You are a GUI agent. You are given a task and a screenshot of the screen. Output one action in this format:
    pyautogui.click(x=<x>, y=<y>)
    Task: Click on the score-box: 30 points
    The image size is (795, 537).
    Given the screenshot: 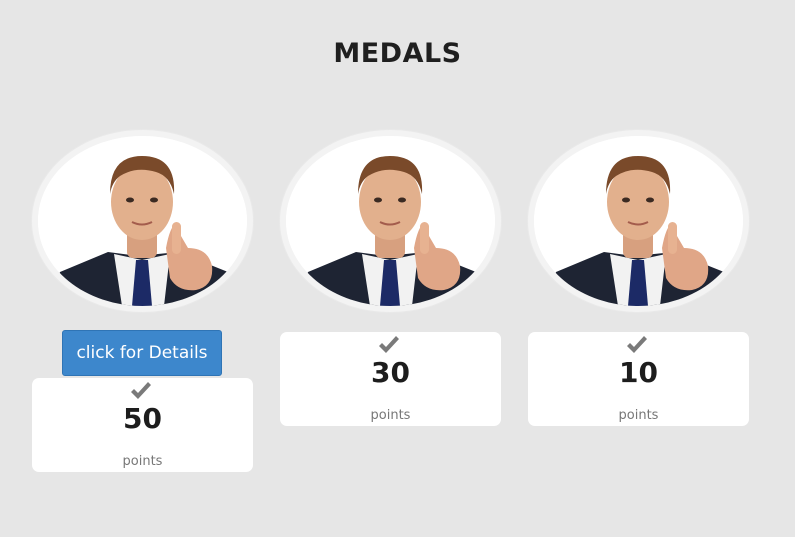 What is the action you would take?
    pyautogui.click(x=390, y=379)
    